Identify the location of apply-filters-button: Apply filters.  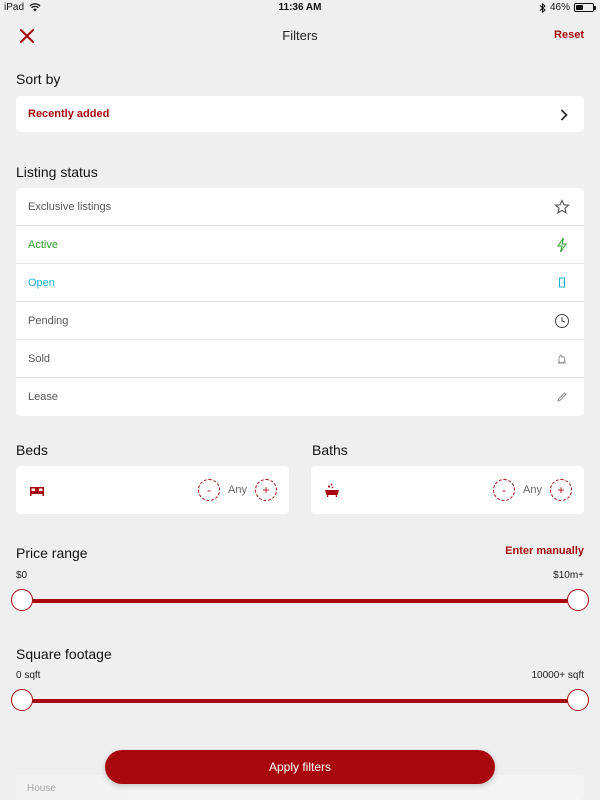
(300, 767).